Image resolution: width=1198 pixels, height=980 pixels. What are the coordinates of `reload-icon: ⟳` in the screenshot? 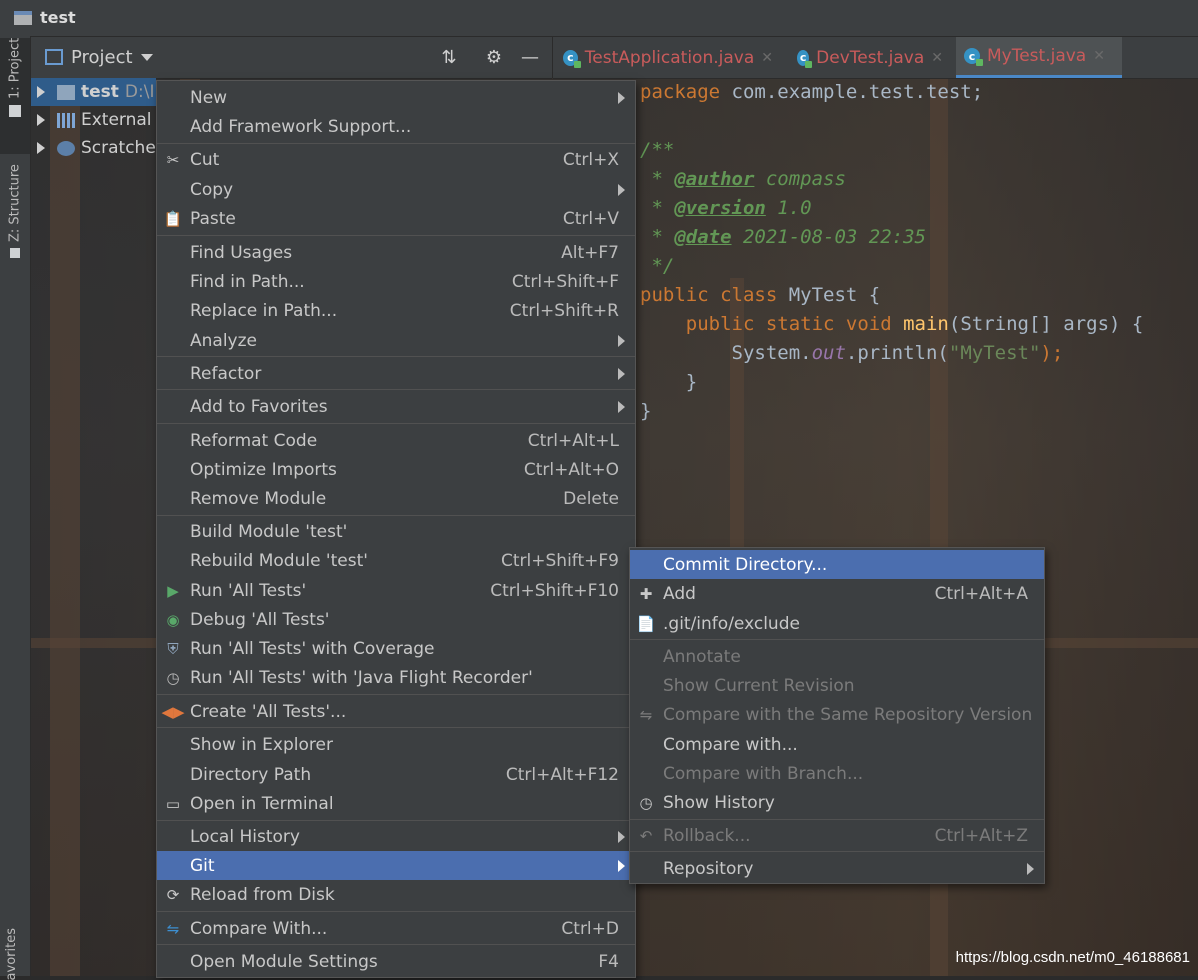 It's located at (173, 894).